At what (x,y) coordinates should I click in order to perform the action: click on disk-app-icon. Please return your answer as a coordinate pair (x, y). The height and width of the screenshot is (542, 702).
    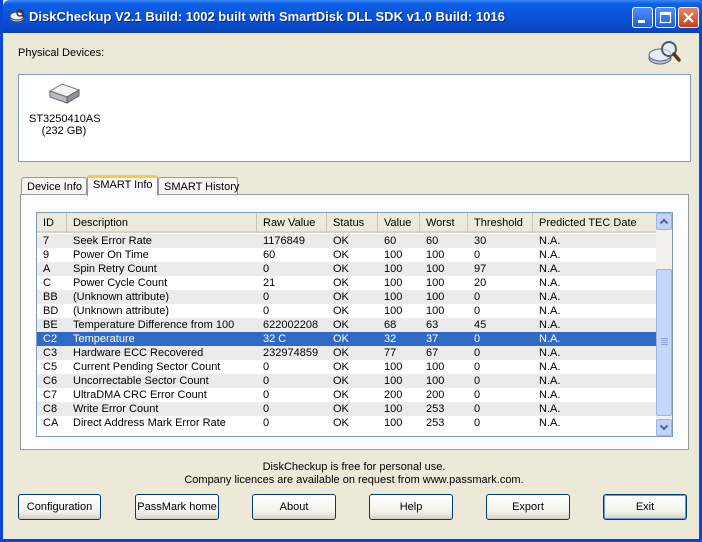
    Looking at the image, I should click on (17, 16).